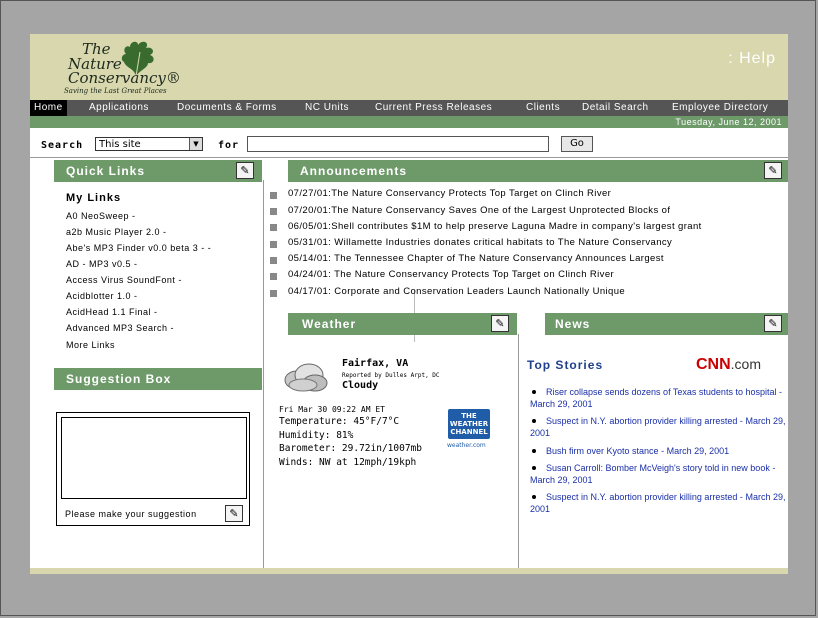 This screenshot has width=818, height=618. I want to click on cnn-logo-text: CNN, so click(713, 364).